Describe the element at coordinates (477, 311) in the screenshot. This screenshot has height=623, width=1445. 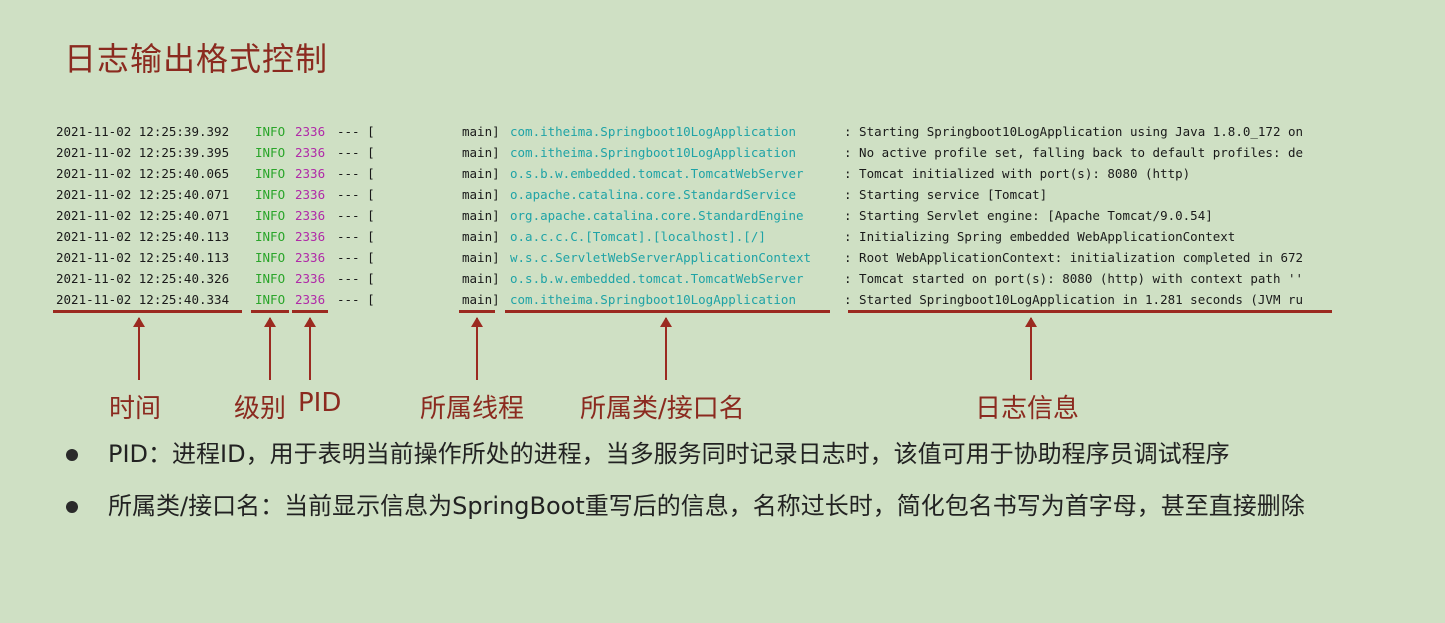
I see `thread-underline` at that location.